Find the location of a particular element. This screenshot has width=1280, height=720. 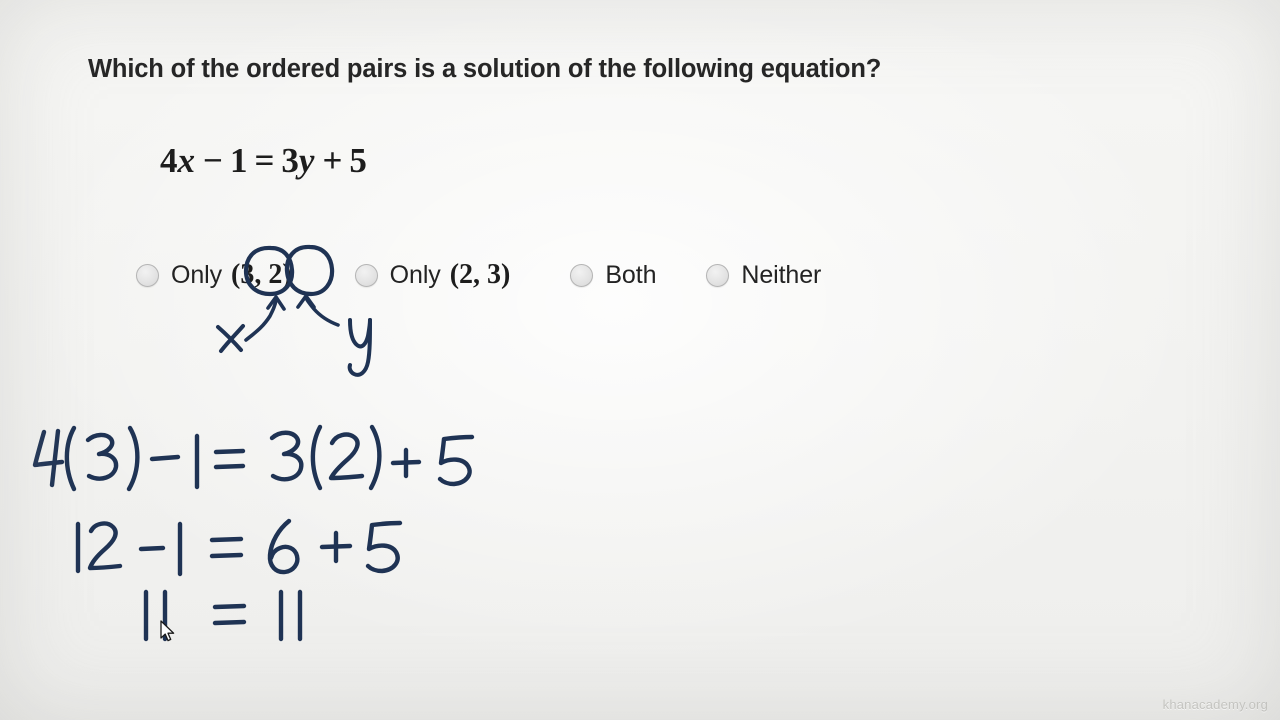

equation-lhs-constant: 1 is located at coordinates (238, 160).